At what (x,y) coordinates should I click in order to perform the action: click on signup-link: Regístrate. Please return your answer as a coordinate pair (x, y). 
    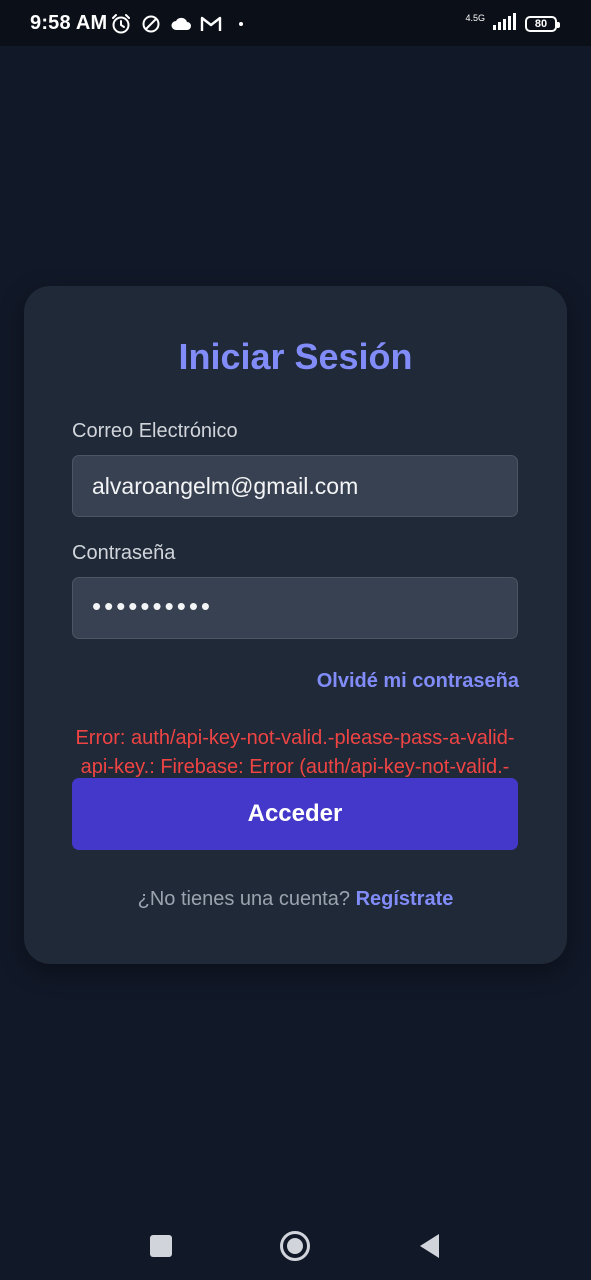
    Looking at the image, I should click on (405, 899).